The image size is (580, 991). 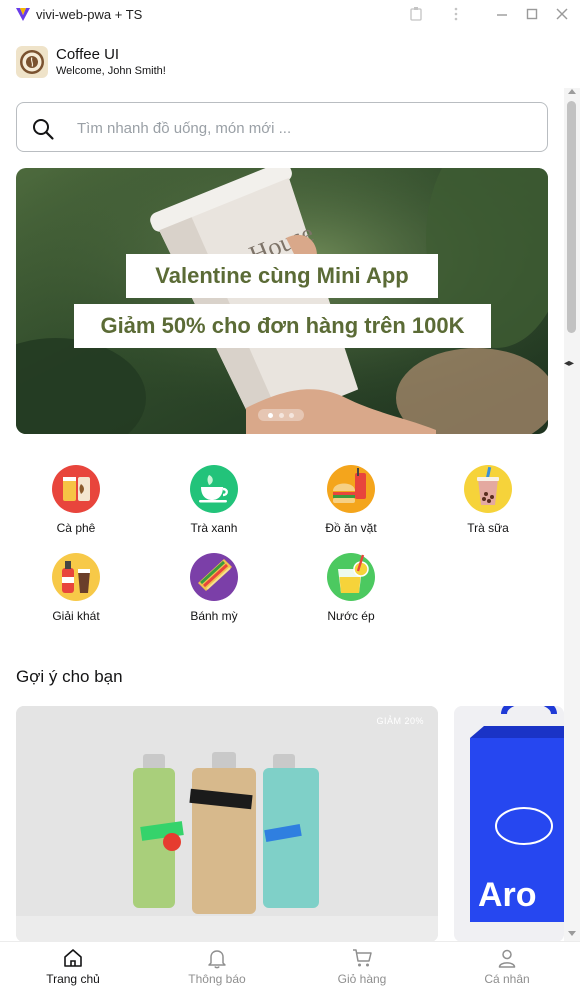 I want to click on coffee-icon, so click(x=76, y=489).